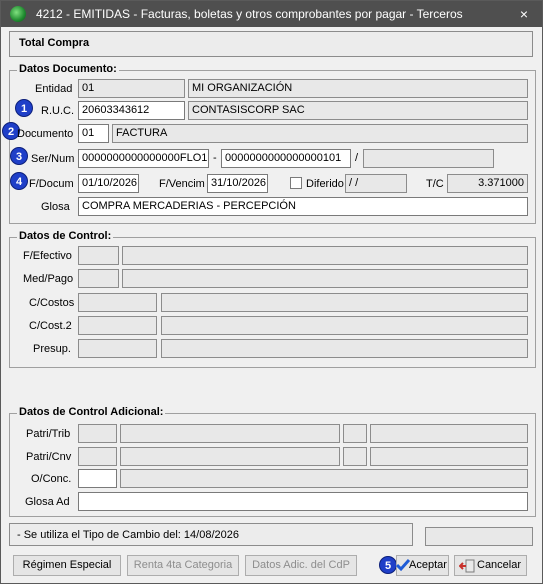  Describe the element at coordinates (467, 566) in the screenshot. I see `exit-door-icon` at that location.